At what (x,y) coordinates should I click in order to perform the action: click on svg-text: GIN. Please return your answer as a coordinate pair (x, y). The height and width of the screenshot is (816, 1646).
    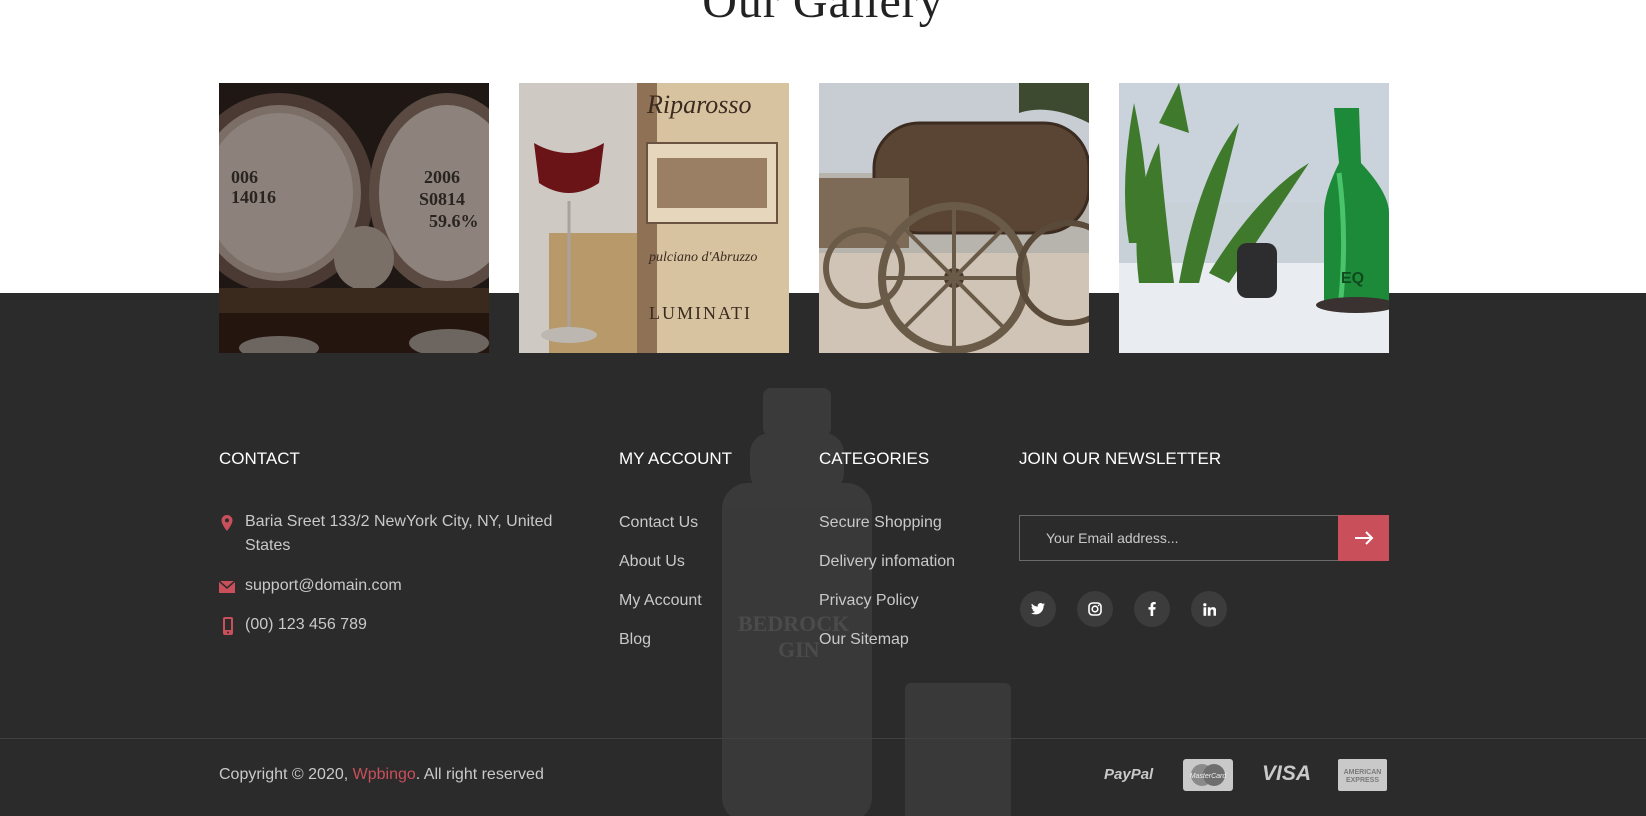
    Looking at the image, I should click on (799, 649).